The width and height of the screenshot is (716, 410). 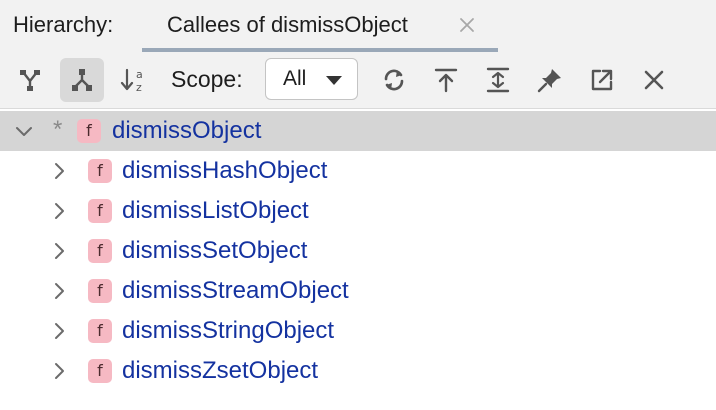 I want to click on scope-value: All, so click(x=295, y=78).